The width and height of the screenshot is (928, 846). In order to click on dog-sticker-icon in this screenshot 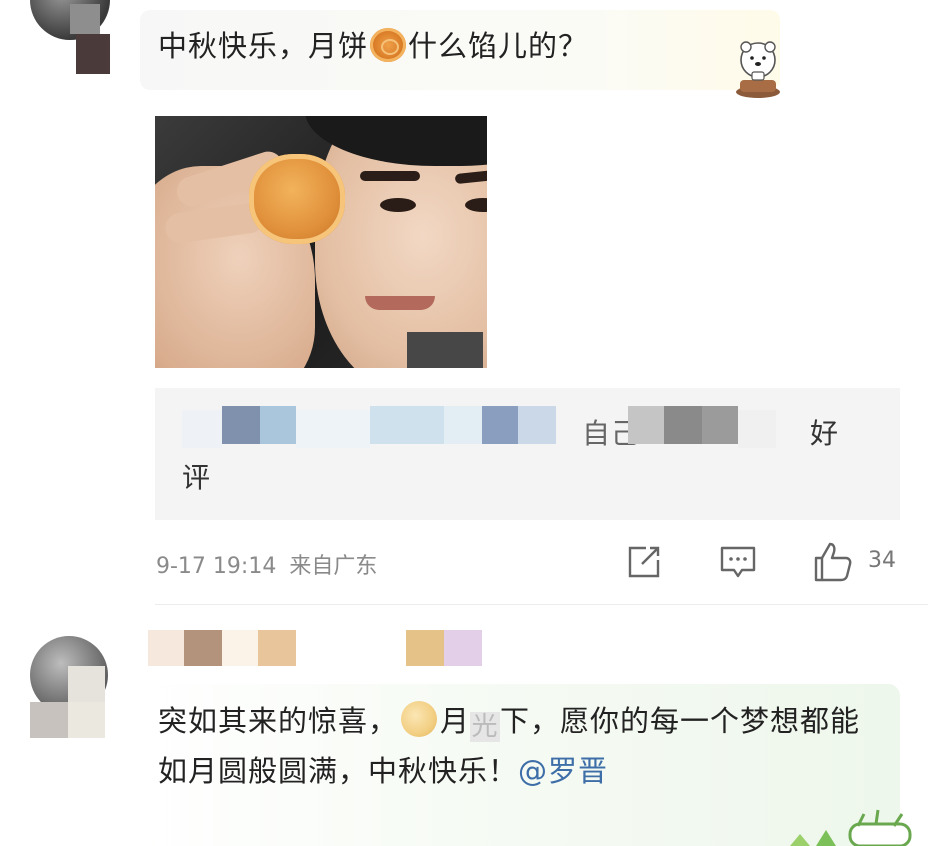, I will do `click(758, 69)`.